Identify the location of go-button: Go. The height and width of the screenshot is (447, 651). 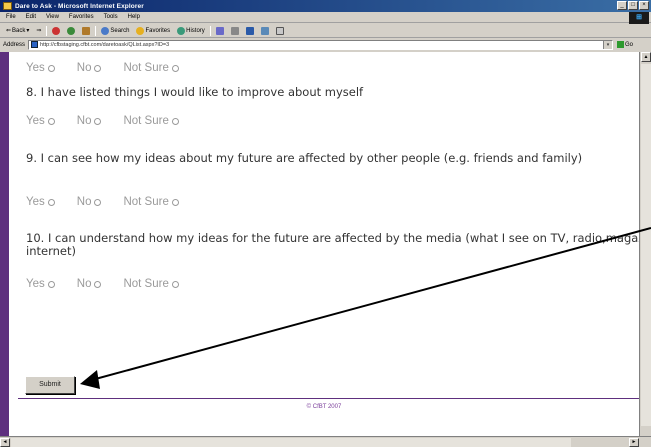
(625, 44).